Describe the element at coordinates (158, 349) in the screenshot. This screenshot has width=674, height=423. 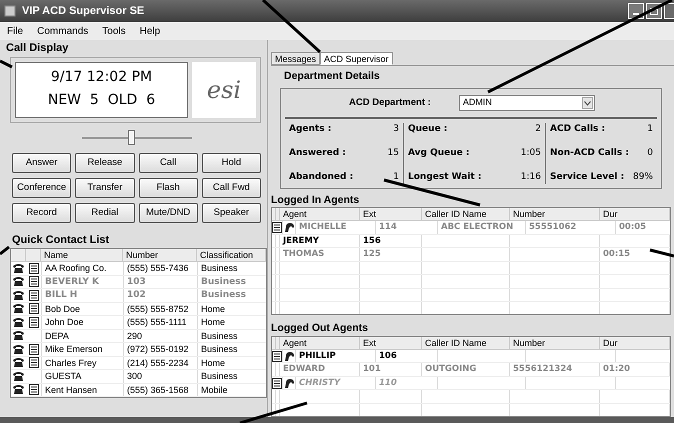
I see `table-cell: (972) 555-0192` at that location.